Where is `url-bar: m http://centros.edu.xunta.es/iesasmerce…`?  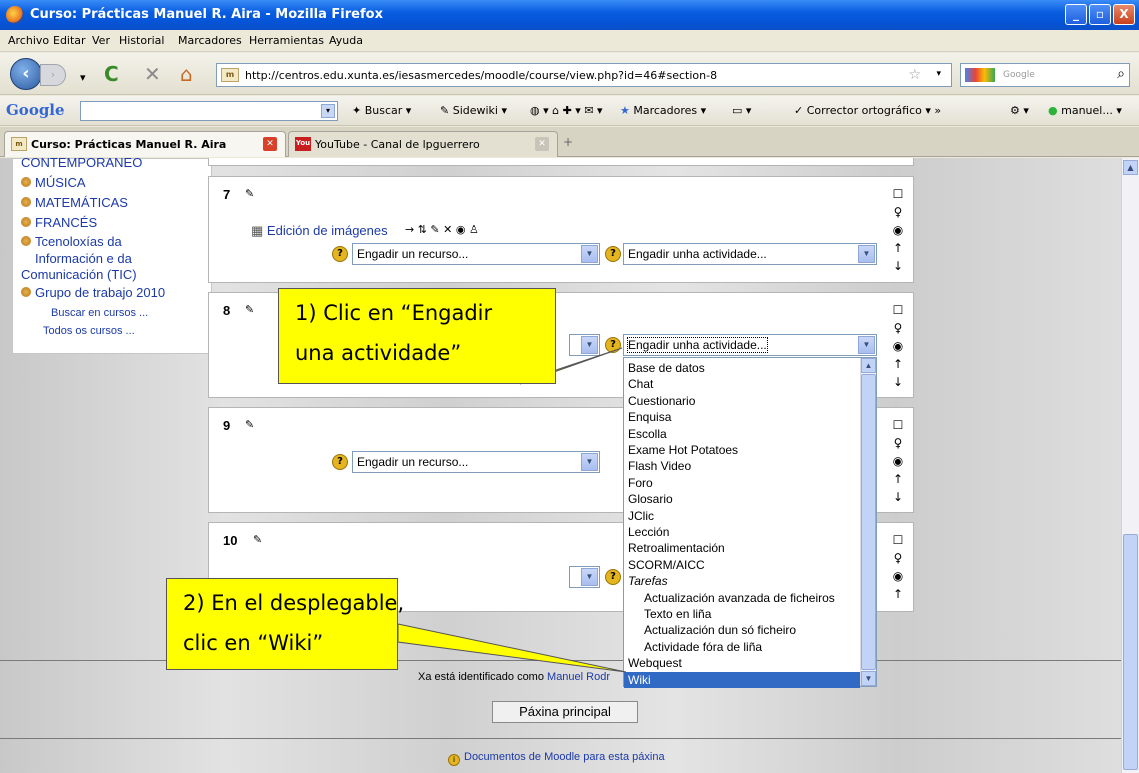 url-bar: m http://centros.edu.xunta.es/iesasmerce… is located at coordinates (584, 75).